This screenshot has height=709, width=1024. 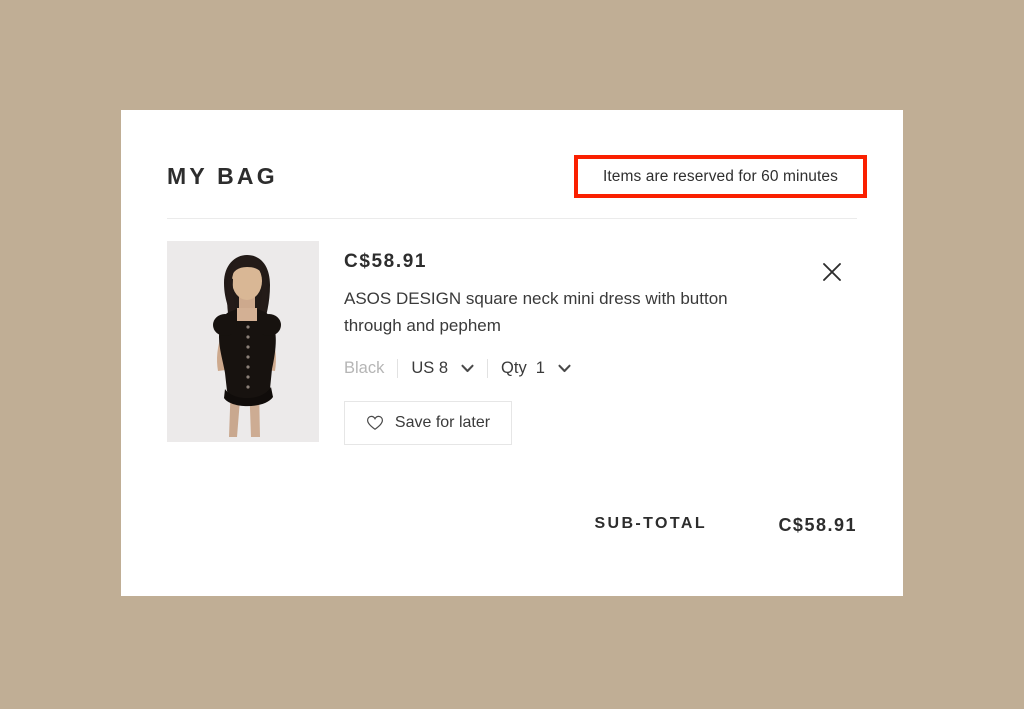 I want to click on quantity-label: Qty, so click(x=514, y=367).